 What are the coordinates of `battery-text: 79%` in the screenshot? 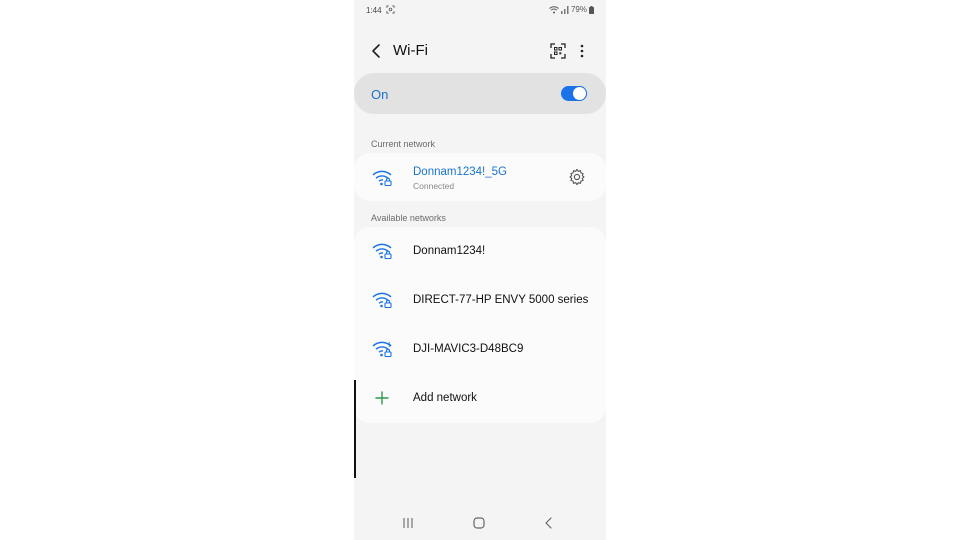 It's located at (578, 9).